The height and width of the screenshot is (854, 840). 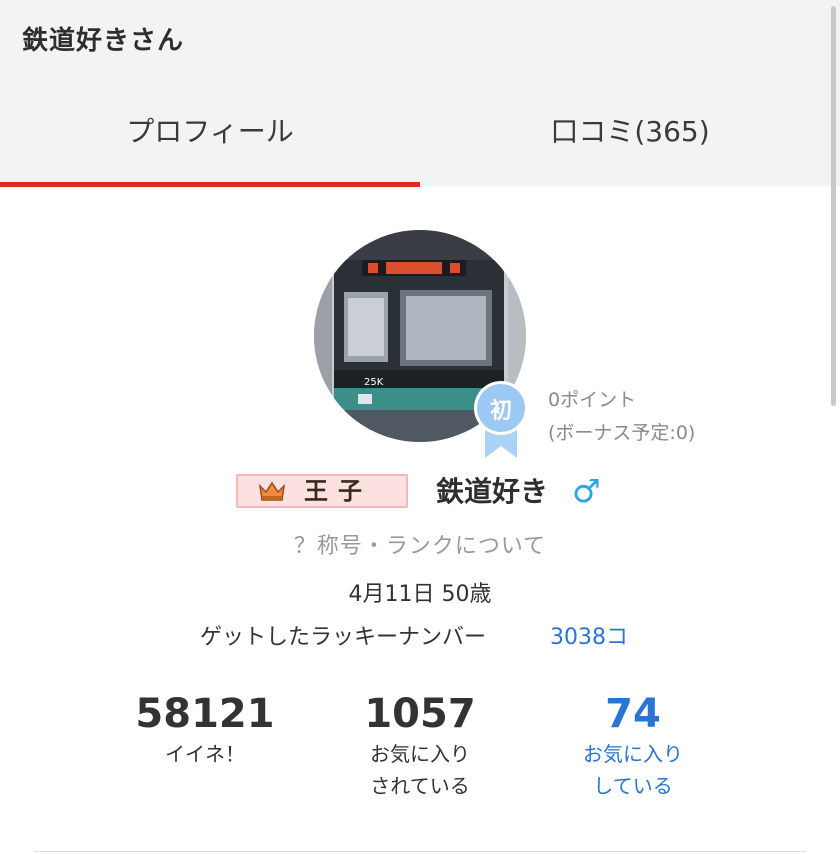 What do you see at coordinates (205, 754) in the screenshot?
I see `likes-label: イイネ！` at bounding box center [205, 754].